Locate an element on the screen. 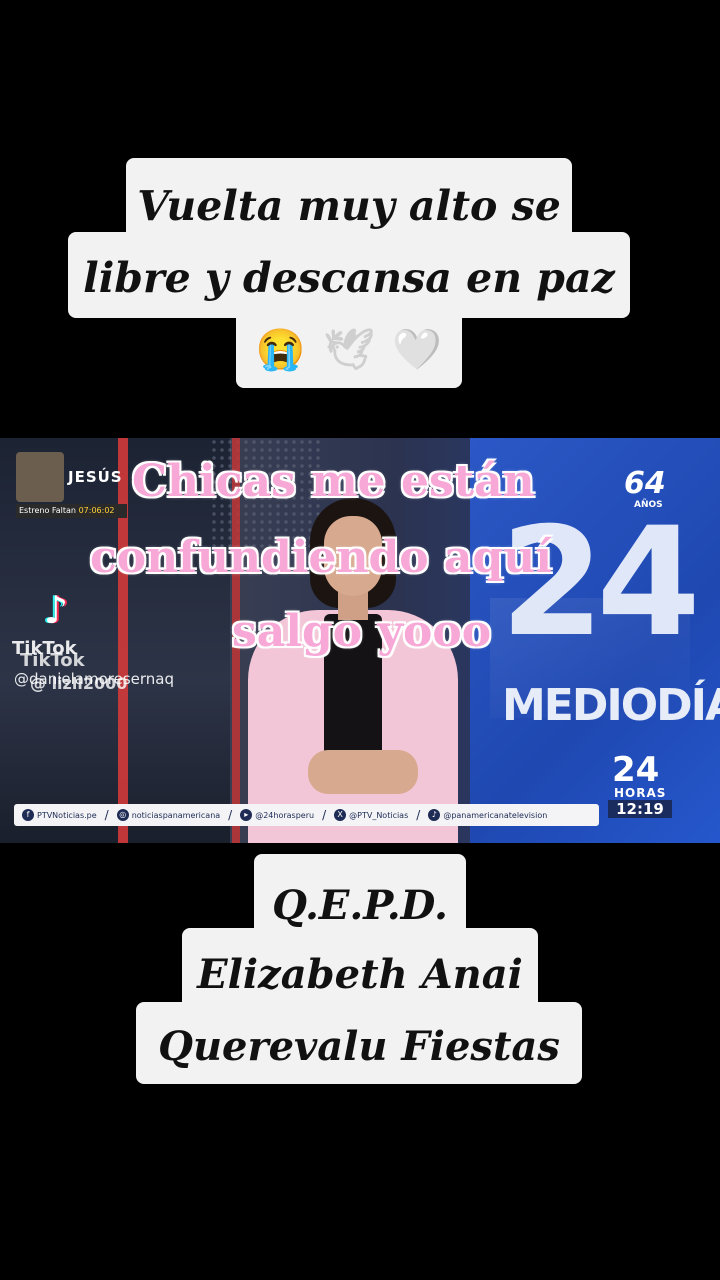 Image resolution: width=720 pixels, height=1280 pixels. corner-horas-label: HORAS is located at coordinates (640, 793).